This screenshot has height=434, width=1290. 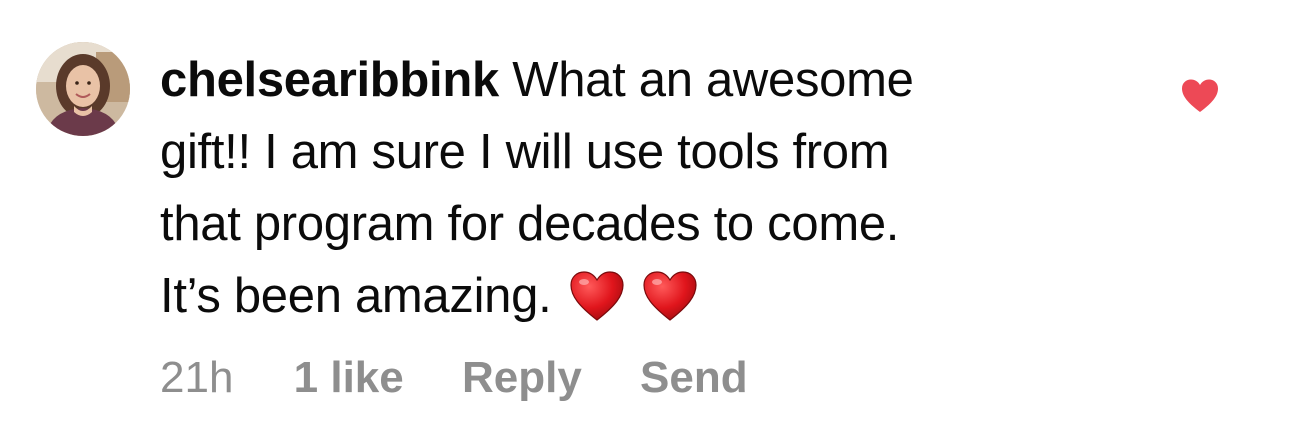 I want to click on heart-filled-icon, so click(x=1200, y=95).